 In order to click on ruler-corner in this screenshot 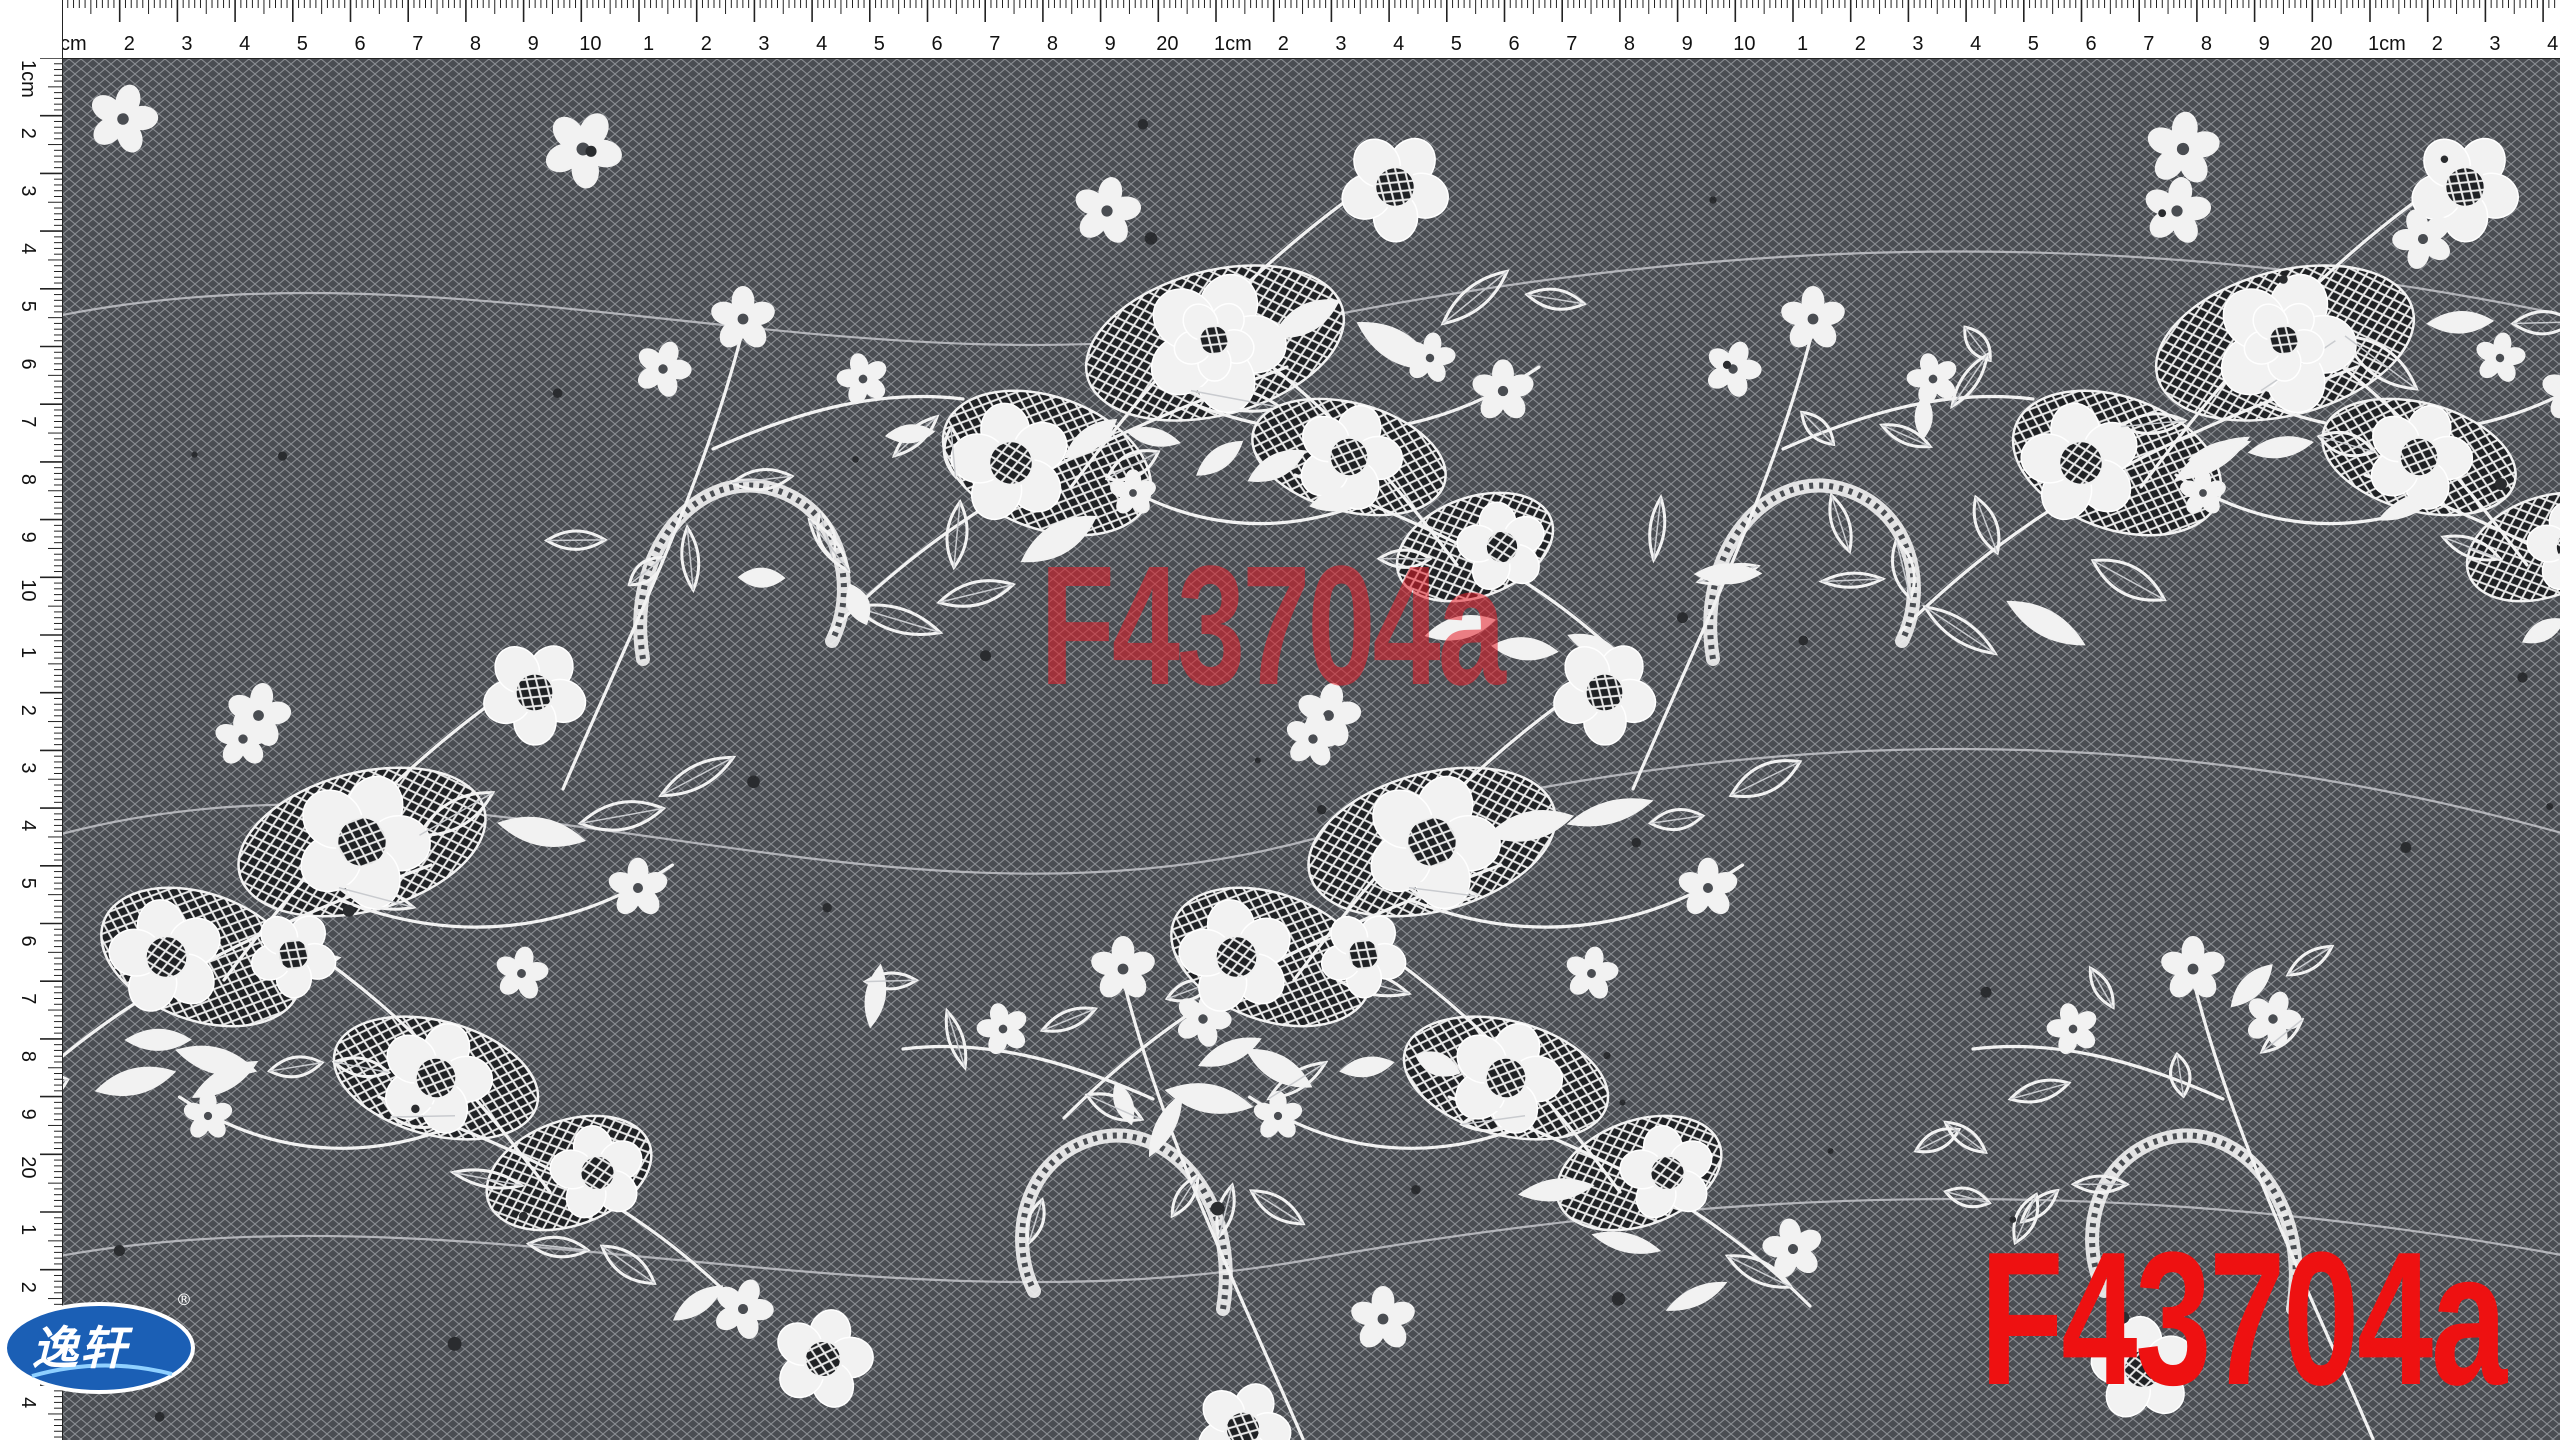, I will do `click(31, 29)`.